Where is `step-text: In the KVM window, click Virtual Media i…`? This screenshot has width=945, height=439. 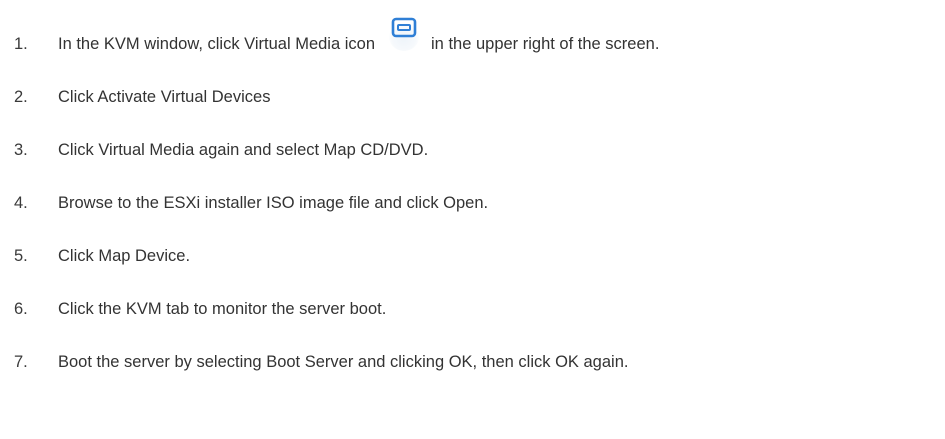
step-text: In the KVM window, click Virtual Media i… is located at coordinates (359, 39).